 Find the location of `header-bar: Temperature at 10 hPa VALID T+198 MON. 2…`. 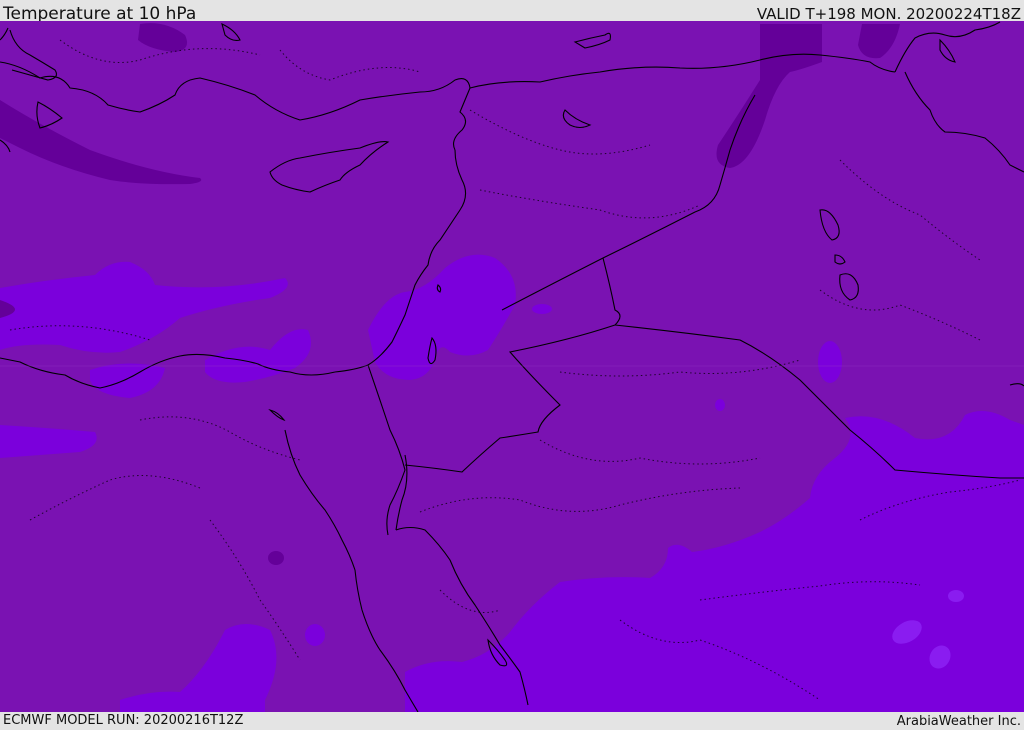

header-bar: Temperature at 10 hPa VALID T+198 MON. 2… is located at coordinates (512, 12).